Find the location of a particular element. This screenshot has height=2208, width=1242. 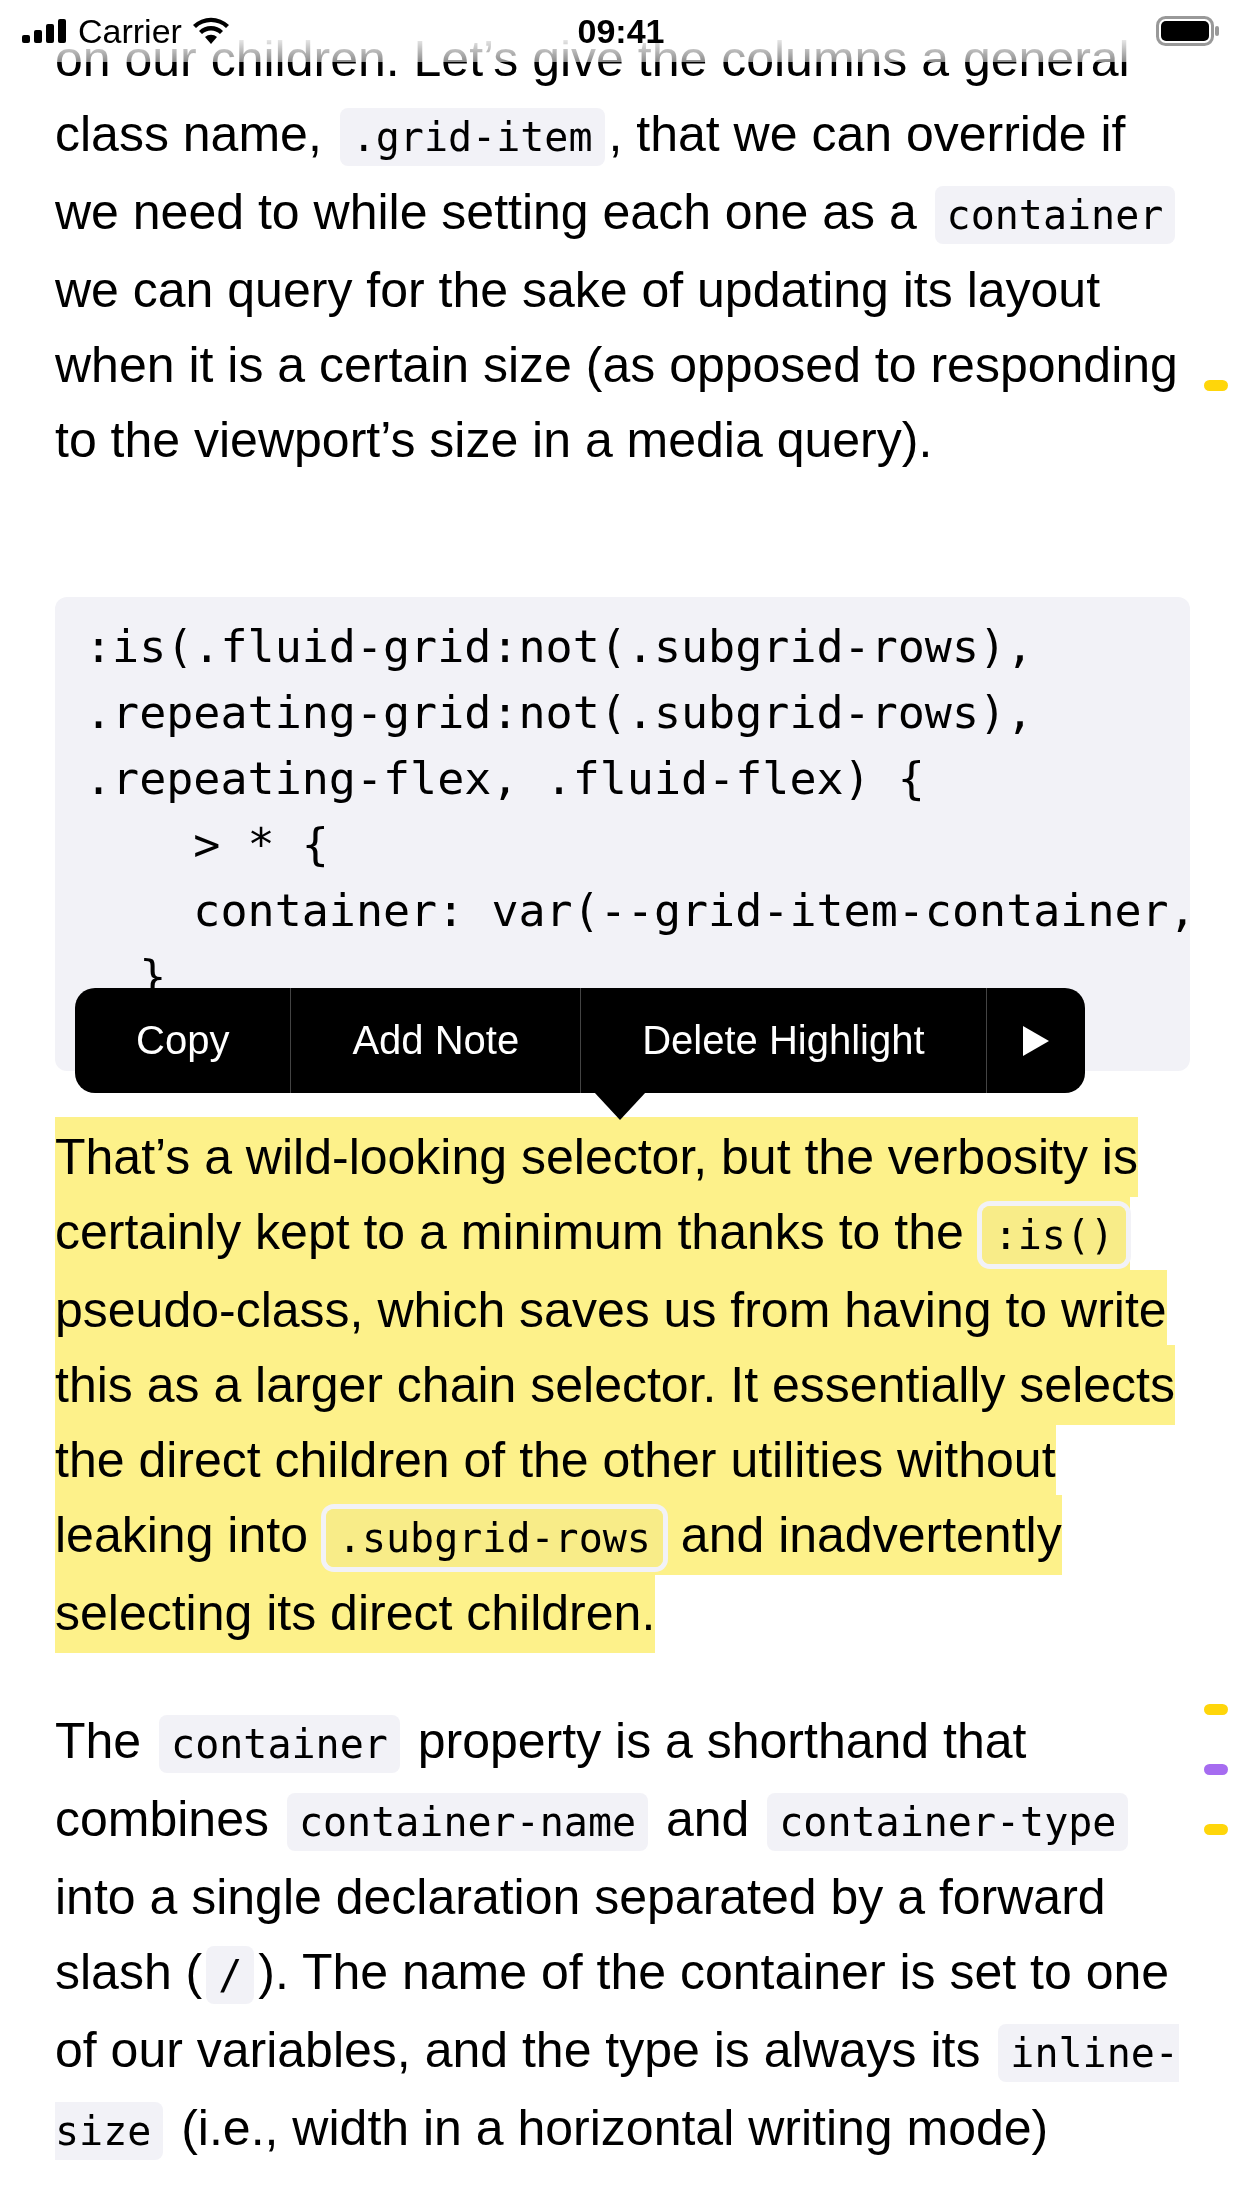

signal-icon is located at coordinates (45, 31).